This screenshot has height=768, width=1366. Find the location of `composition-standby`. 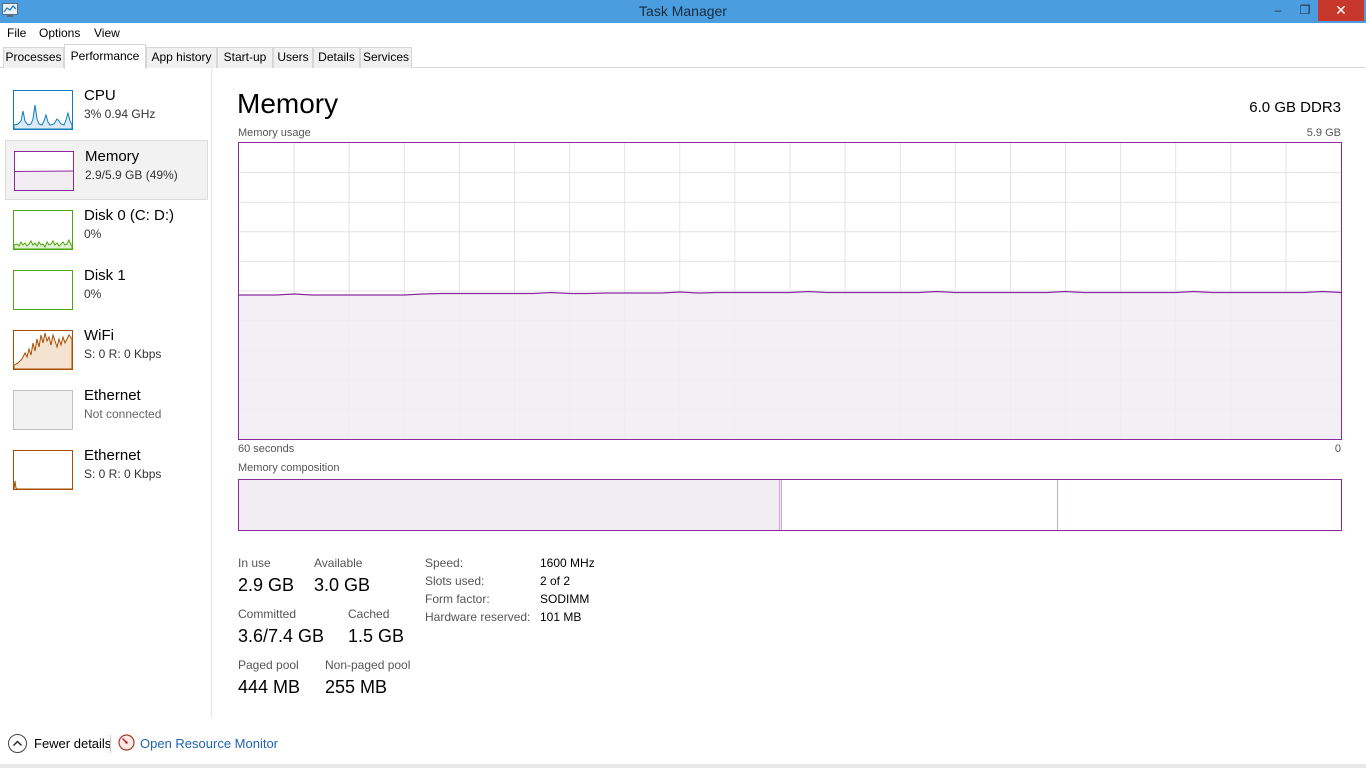

composition-standby is located at coordinates (920, 505).